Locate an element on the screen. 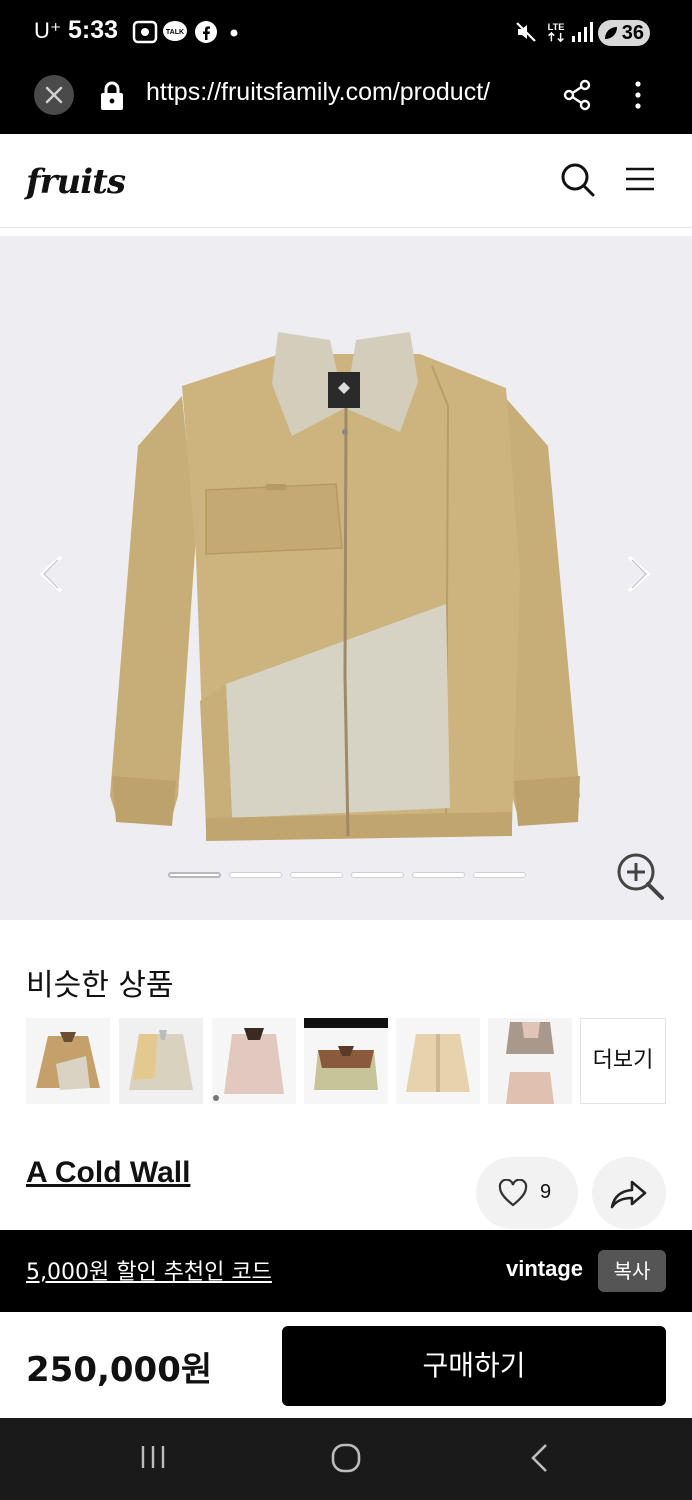 Image resolution: width=692 pixels, height=1500 pixels. referral-text: 5,000원 할인 추천인 코드 is located at coordinates (149, 1270).